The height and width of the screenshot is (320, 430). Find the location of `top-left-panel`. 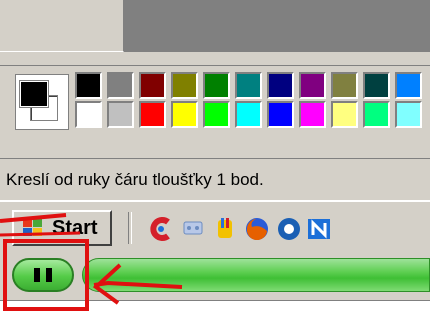

top-left-panel is located at coordinates (62, 26).